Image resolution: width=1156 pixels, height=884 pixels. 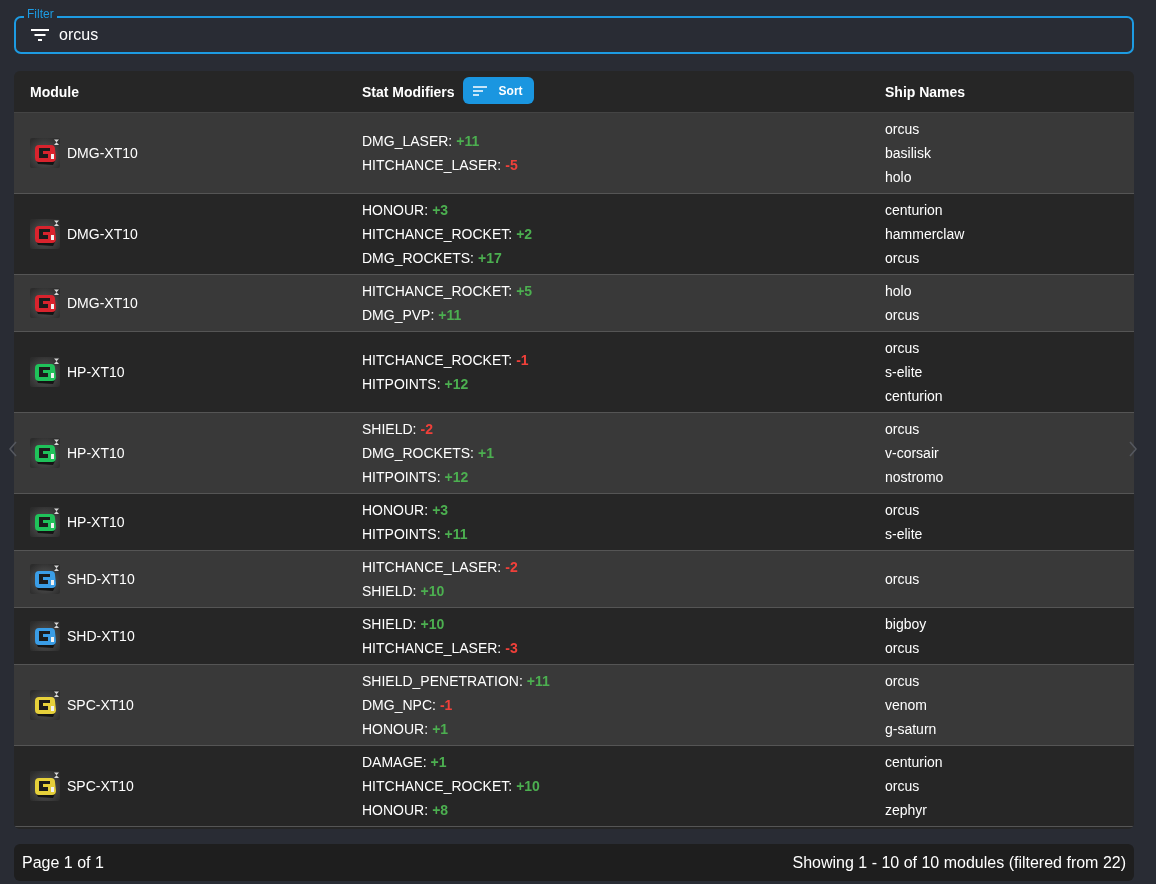 What do you see at coordinates (906, 705) in the screenshot?
I see `ship-name: venom` at bounding box center [906, 705].